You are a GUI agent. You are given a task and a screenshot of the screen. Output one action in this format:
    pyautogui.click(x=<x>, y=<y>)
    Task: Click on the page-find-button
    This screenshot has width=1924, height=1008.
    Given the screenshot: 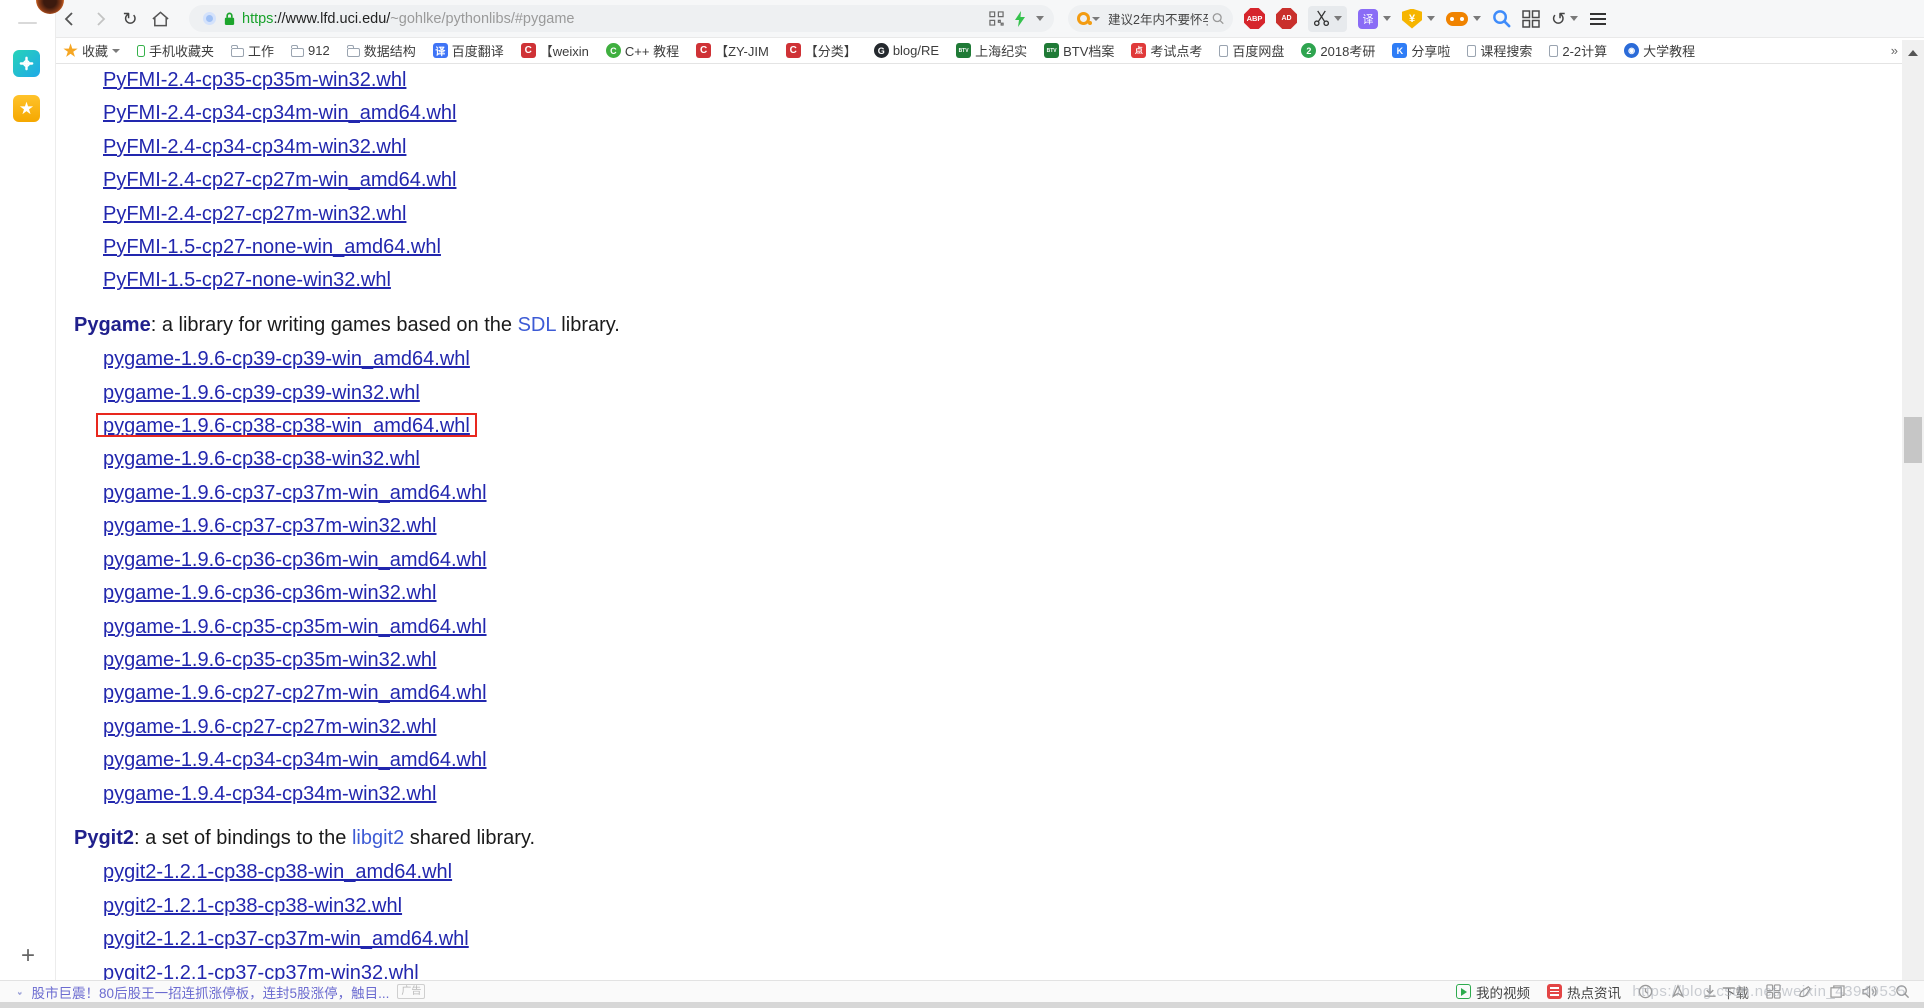 What is the action you would take?
    pyautogui.click(x=1501, y=18)
    